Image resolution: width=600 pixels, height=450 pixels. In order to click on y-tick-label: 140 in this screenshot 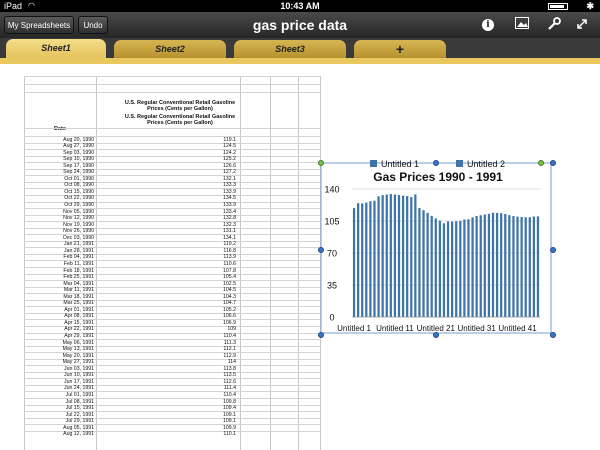, I will do `click(331, 190)`.